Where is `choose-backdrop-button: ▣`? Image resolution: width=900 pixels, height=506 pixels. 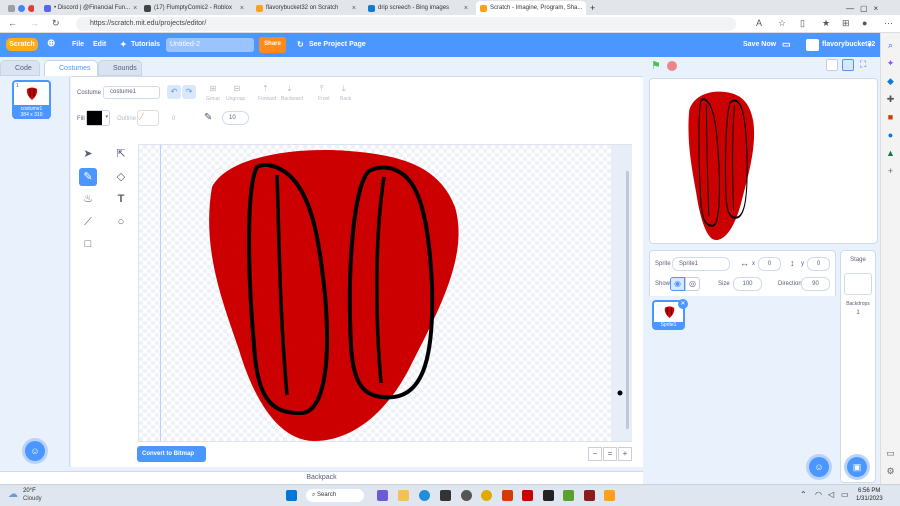 choose-backdrop-button: ▣ is located at coordinates (857, 467).